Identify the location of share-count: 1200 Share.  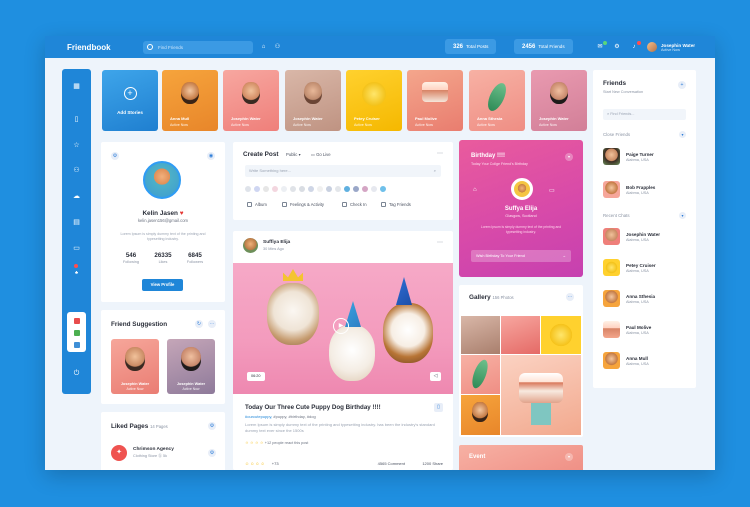
(432, 463).